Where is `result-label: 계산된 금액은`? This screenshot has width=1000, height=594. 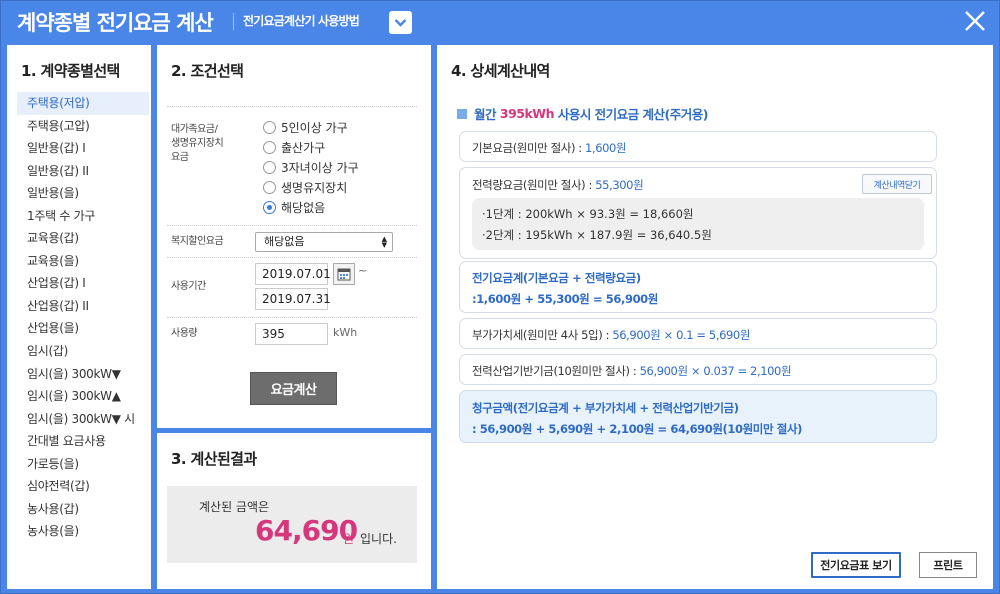
result-label: 계산된 금액은 is located at coordinates (234, 507).